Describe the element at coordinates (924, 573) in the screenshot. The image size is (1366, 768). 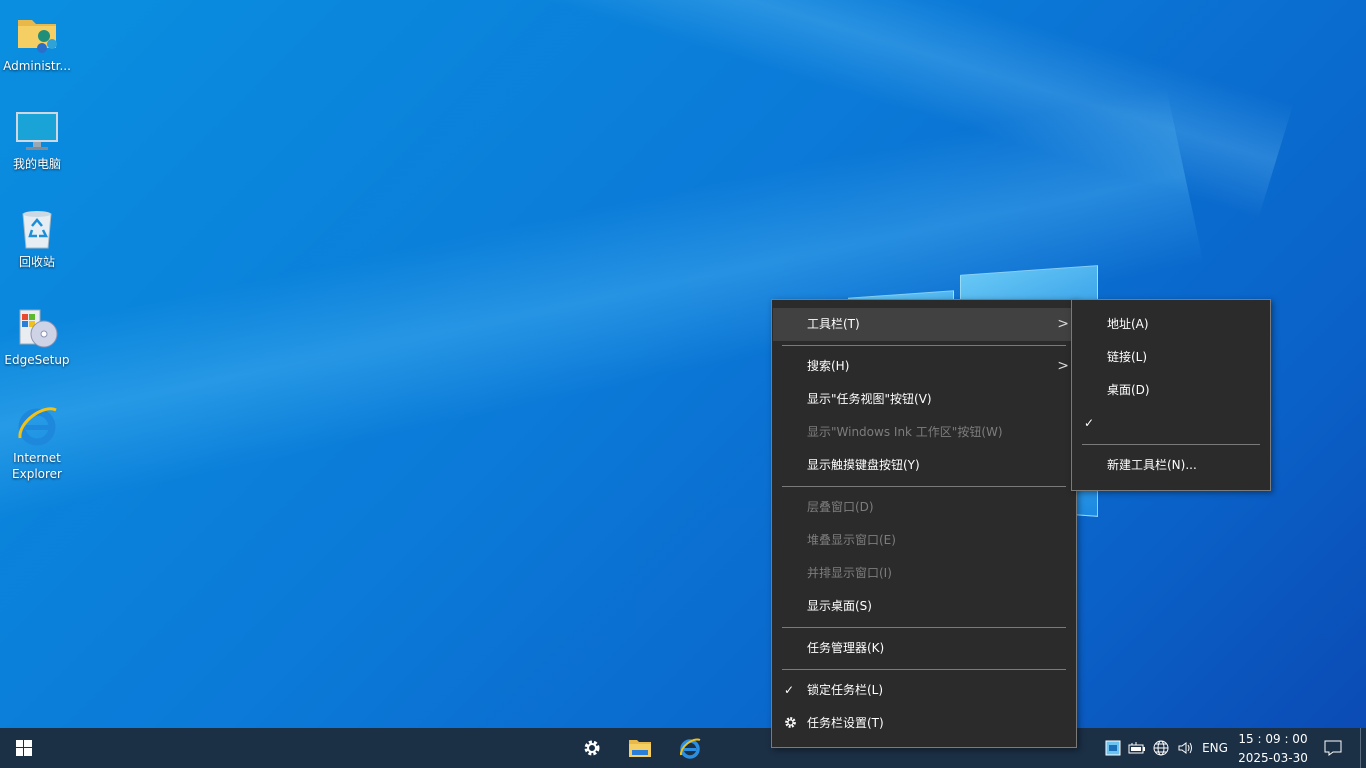
I see `menu-item-side-by-side: 并排显示窗口(I)` at that location.